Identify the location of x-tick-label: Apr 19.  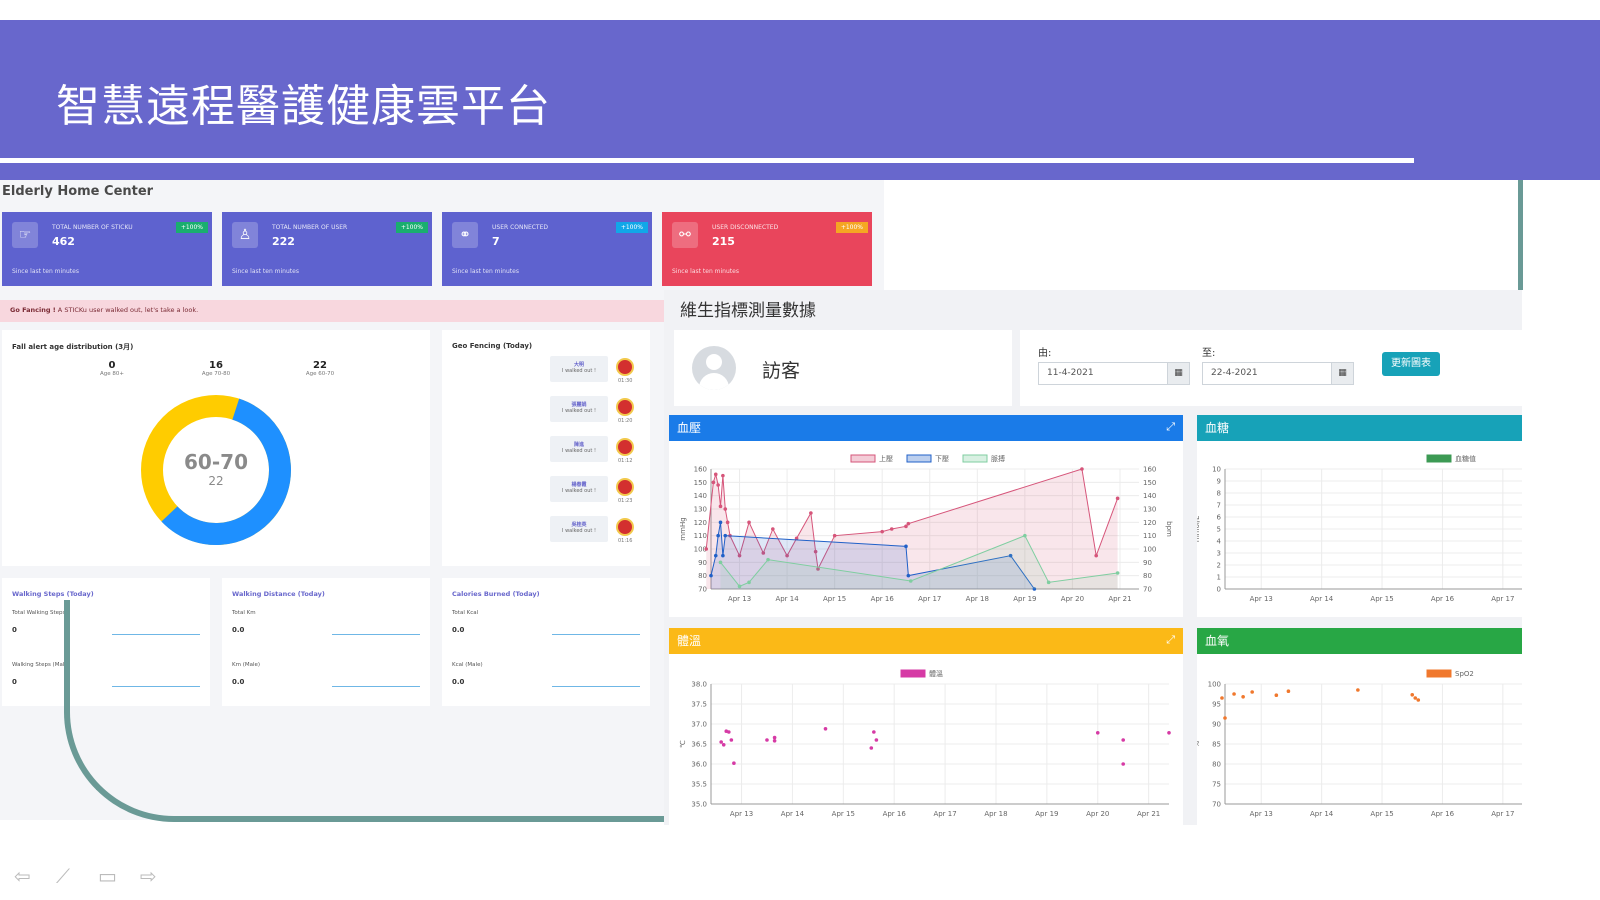
(1024, 599).